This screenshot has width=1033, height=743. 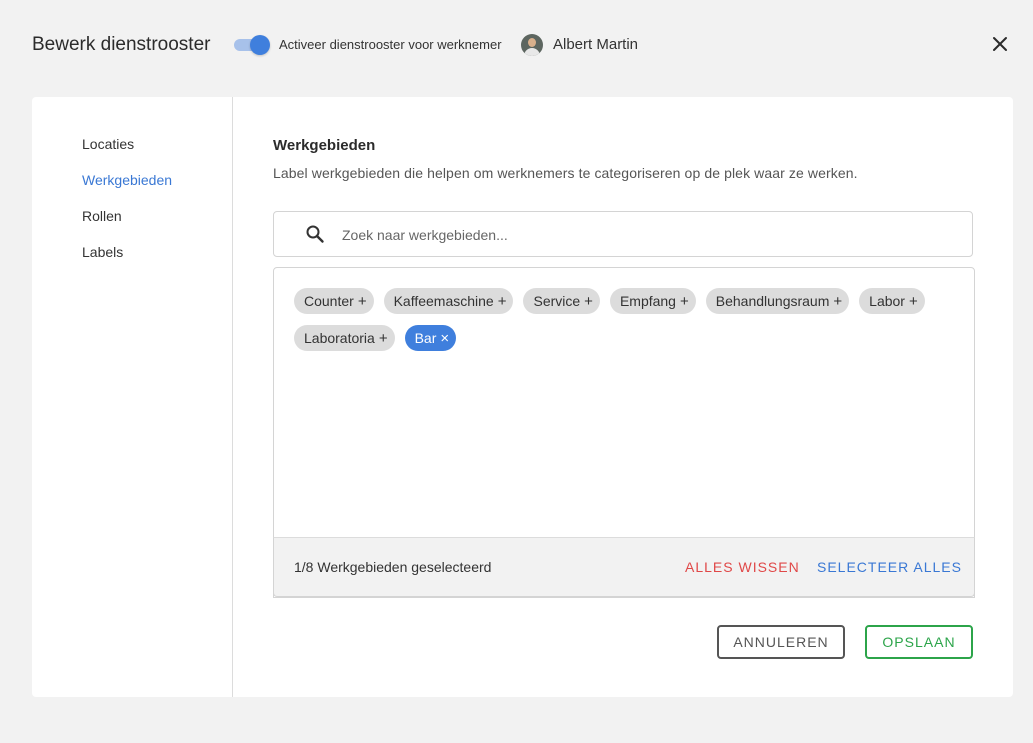 What do you see at coordinates (390, 44) in the screenshot?
I see `toggle-label: Activeer dienstrooster voor werknemer` at bounding box center [390, 44].